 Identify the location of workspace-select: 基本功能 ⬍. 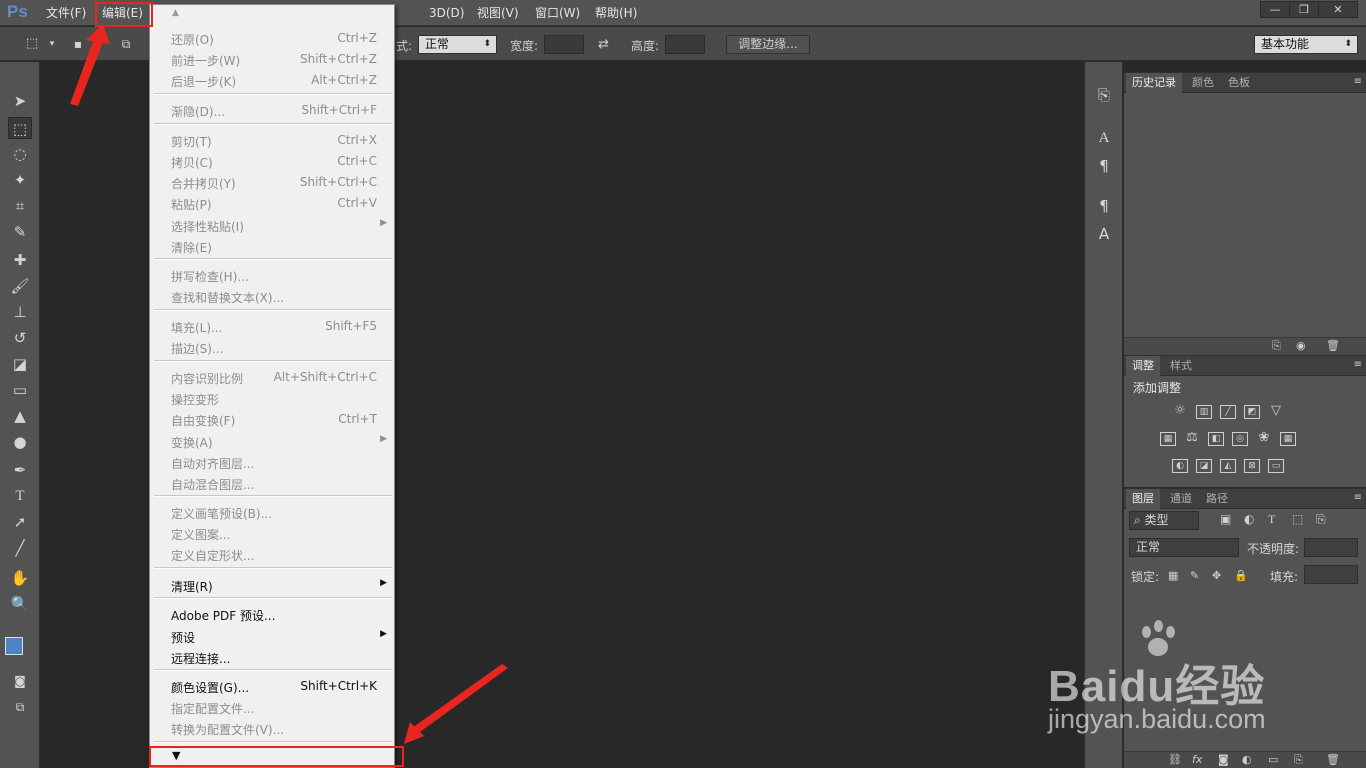
(1306, 44).